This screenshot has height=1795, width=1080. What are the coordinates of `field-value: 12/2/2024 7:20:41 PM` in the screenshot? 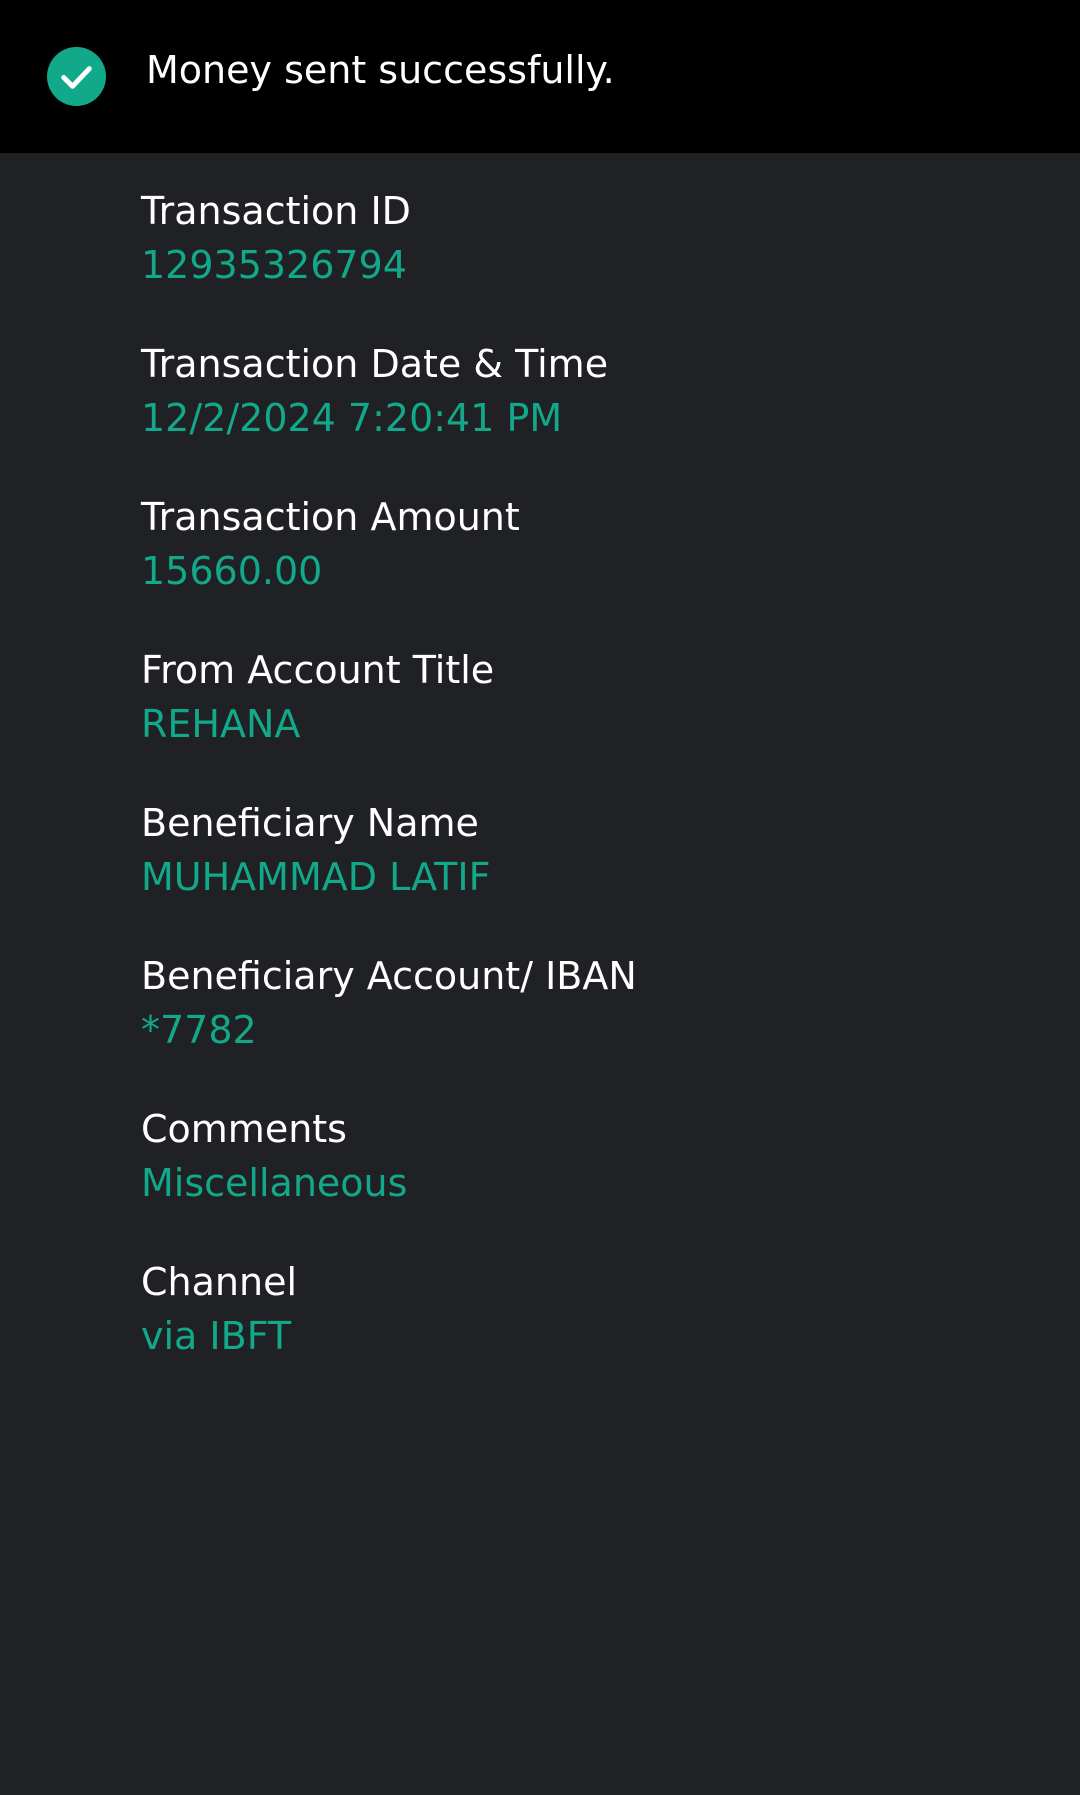 It's located at (352, 418).